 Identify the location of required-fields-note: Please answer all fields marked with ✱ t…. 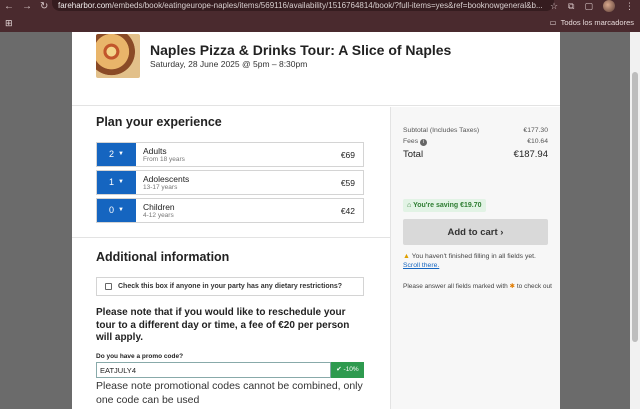
(478, 286).